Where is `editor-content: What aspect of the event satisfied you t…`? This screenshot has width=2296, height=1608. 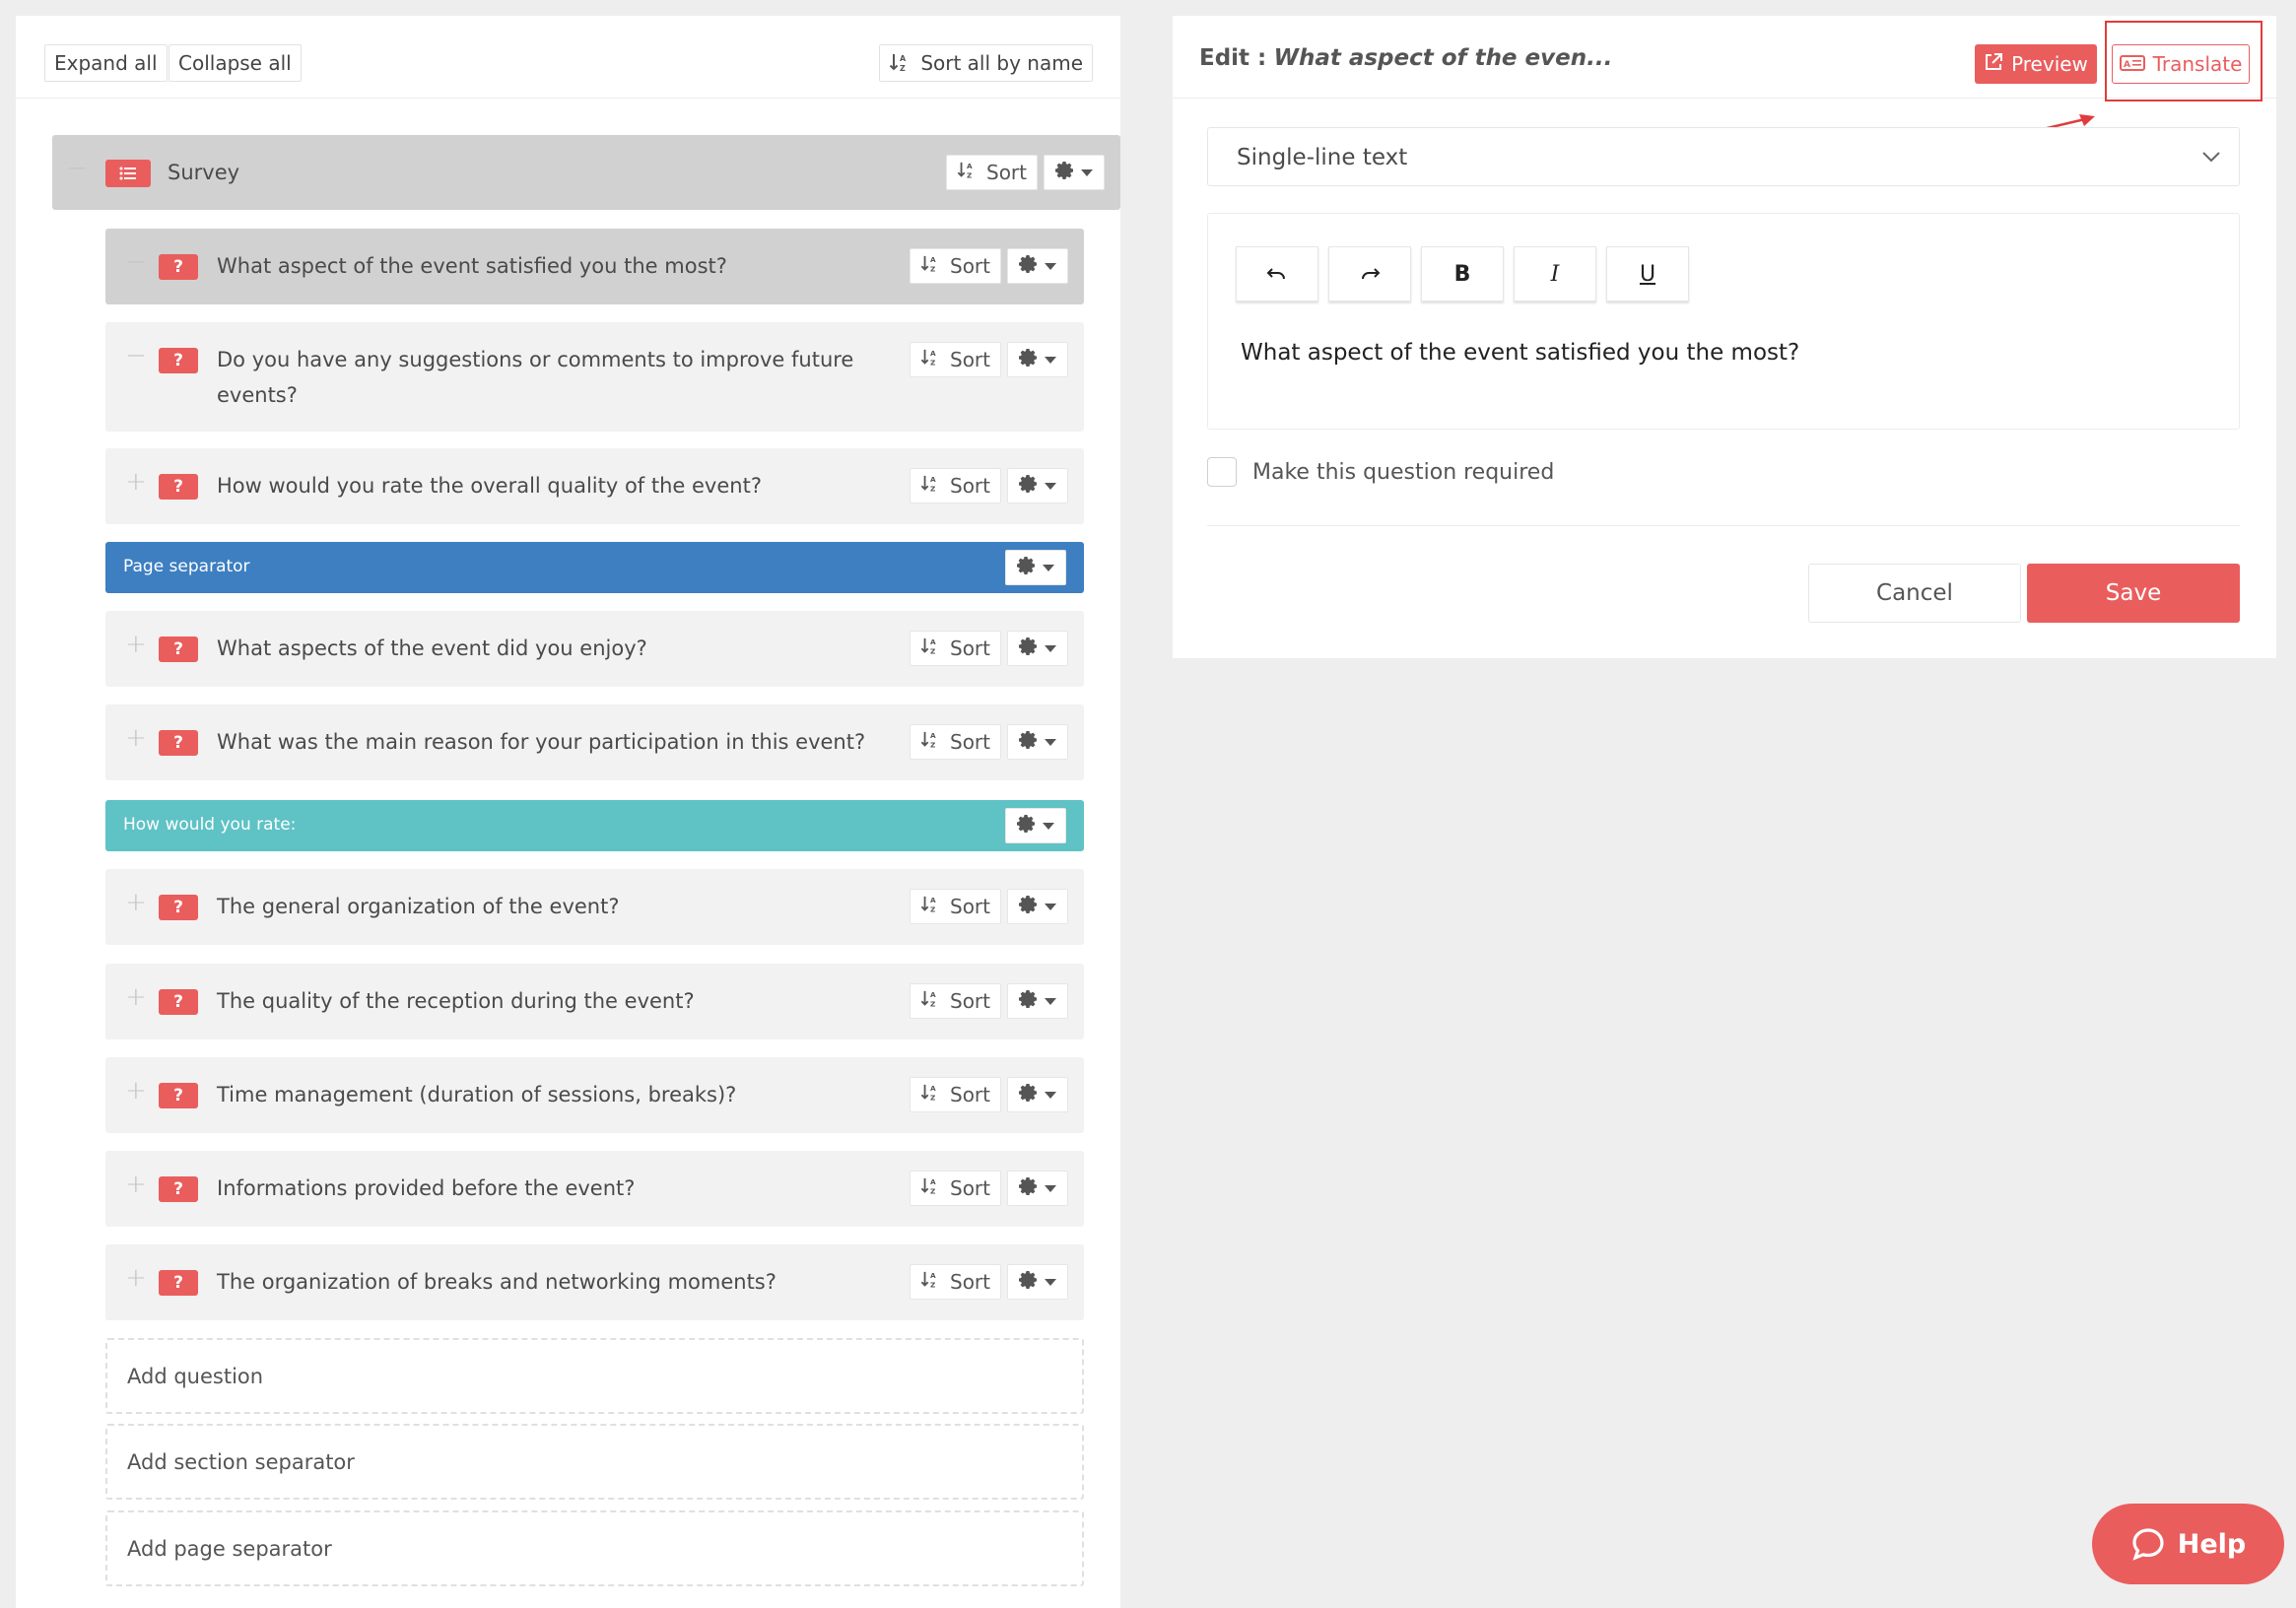 editor-content: What aspect of the event satisfied you t… is located at coordinates (1520, 353).